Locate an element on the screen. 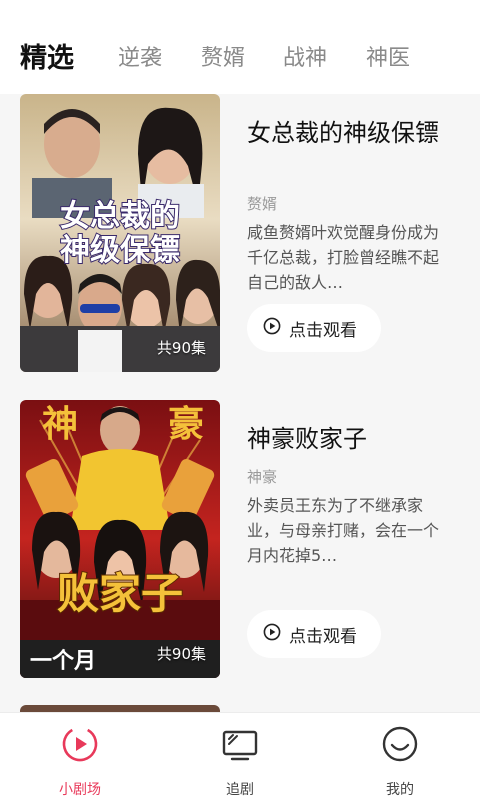 Image resolution: width=480 pixels, height=800 pixels. drama-title: 神豪败家子 is located at coordinates (357, 439).